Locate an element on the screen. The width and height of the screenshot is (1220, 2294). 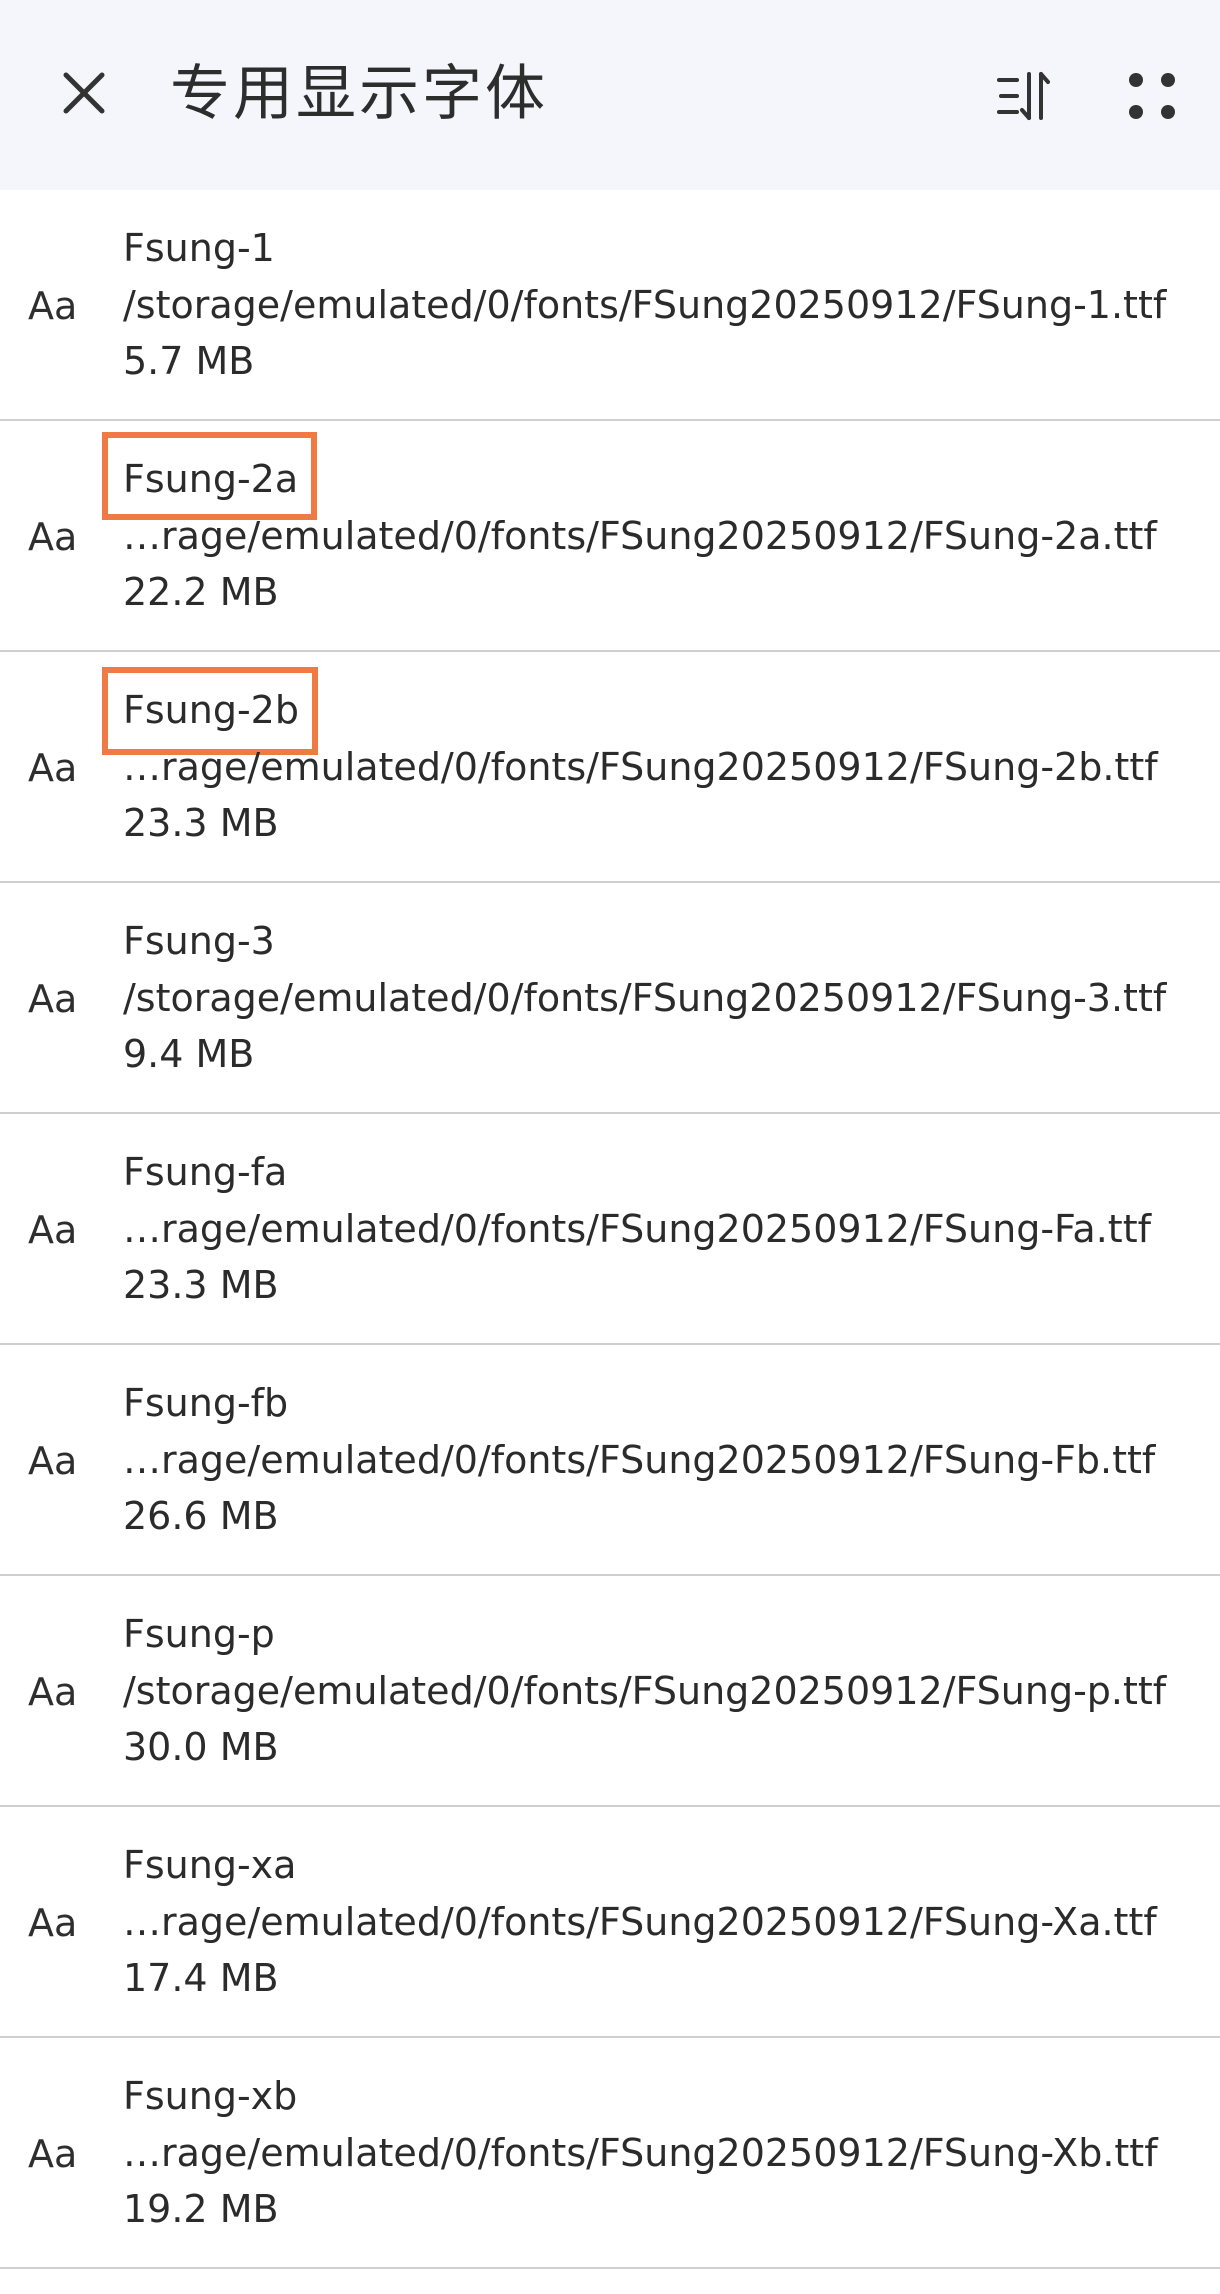
font-size: 17.4 MB is located at coordinates (201, 1978).